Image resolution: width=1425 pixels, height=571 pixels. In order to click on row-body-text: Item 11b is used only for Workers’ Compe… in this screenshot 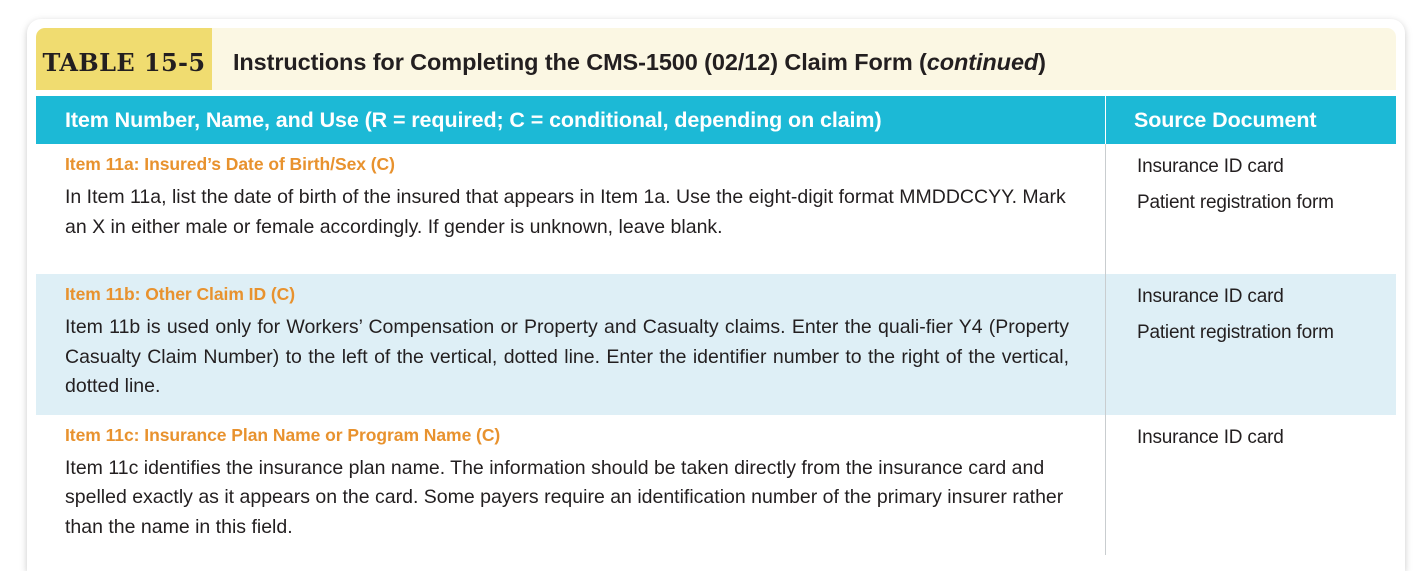, I will do `click(567, 356)`.